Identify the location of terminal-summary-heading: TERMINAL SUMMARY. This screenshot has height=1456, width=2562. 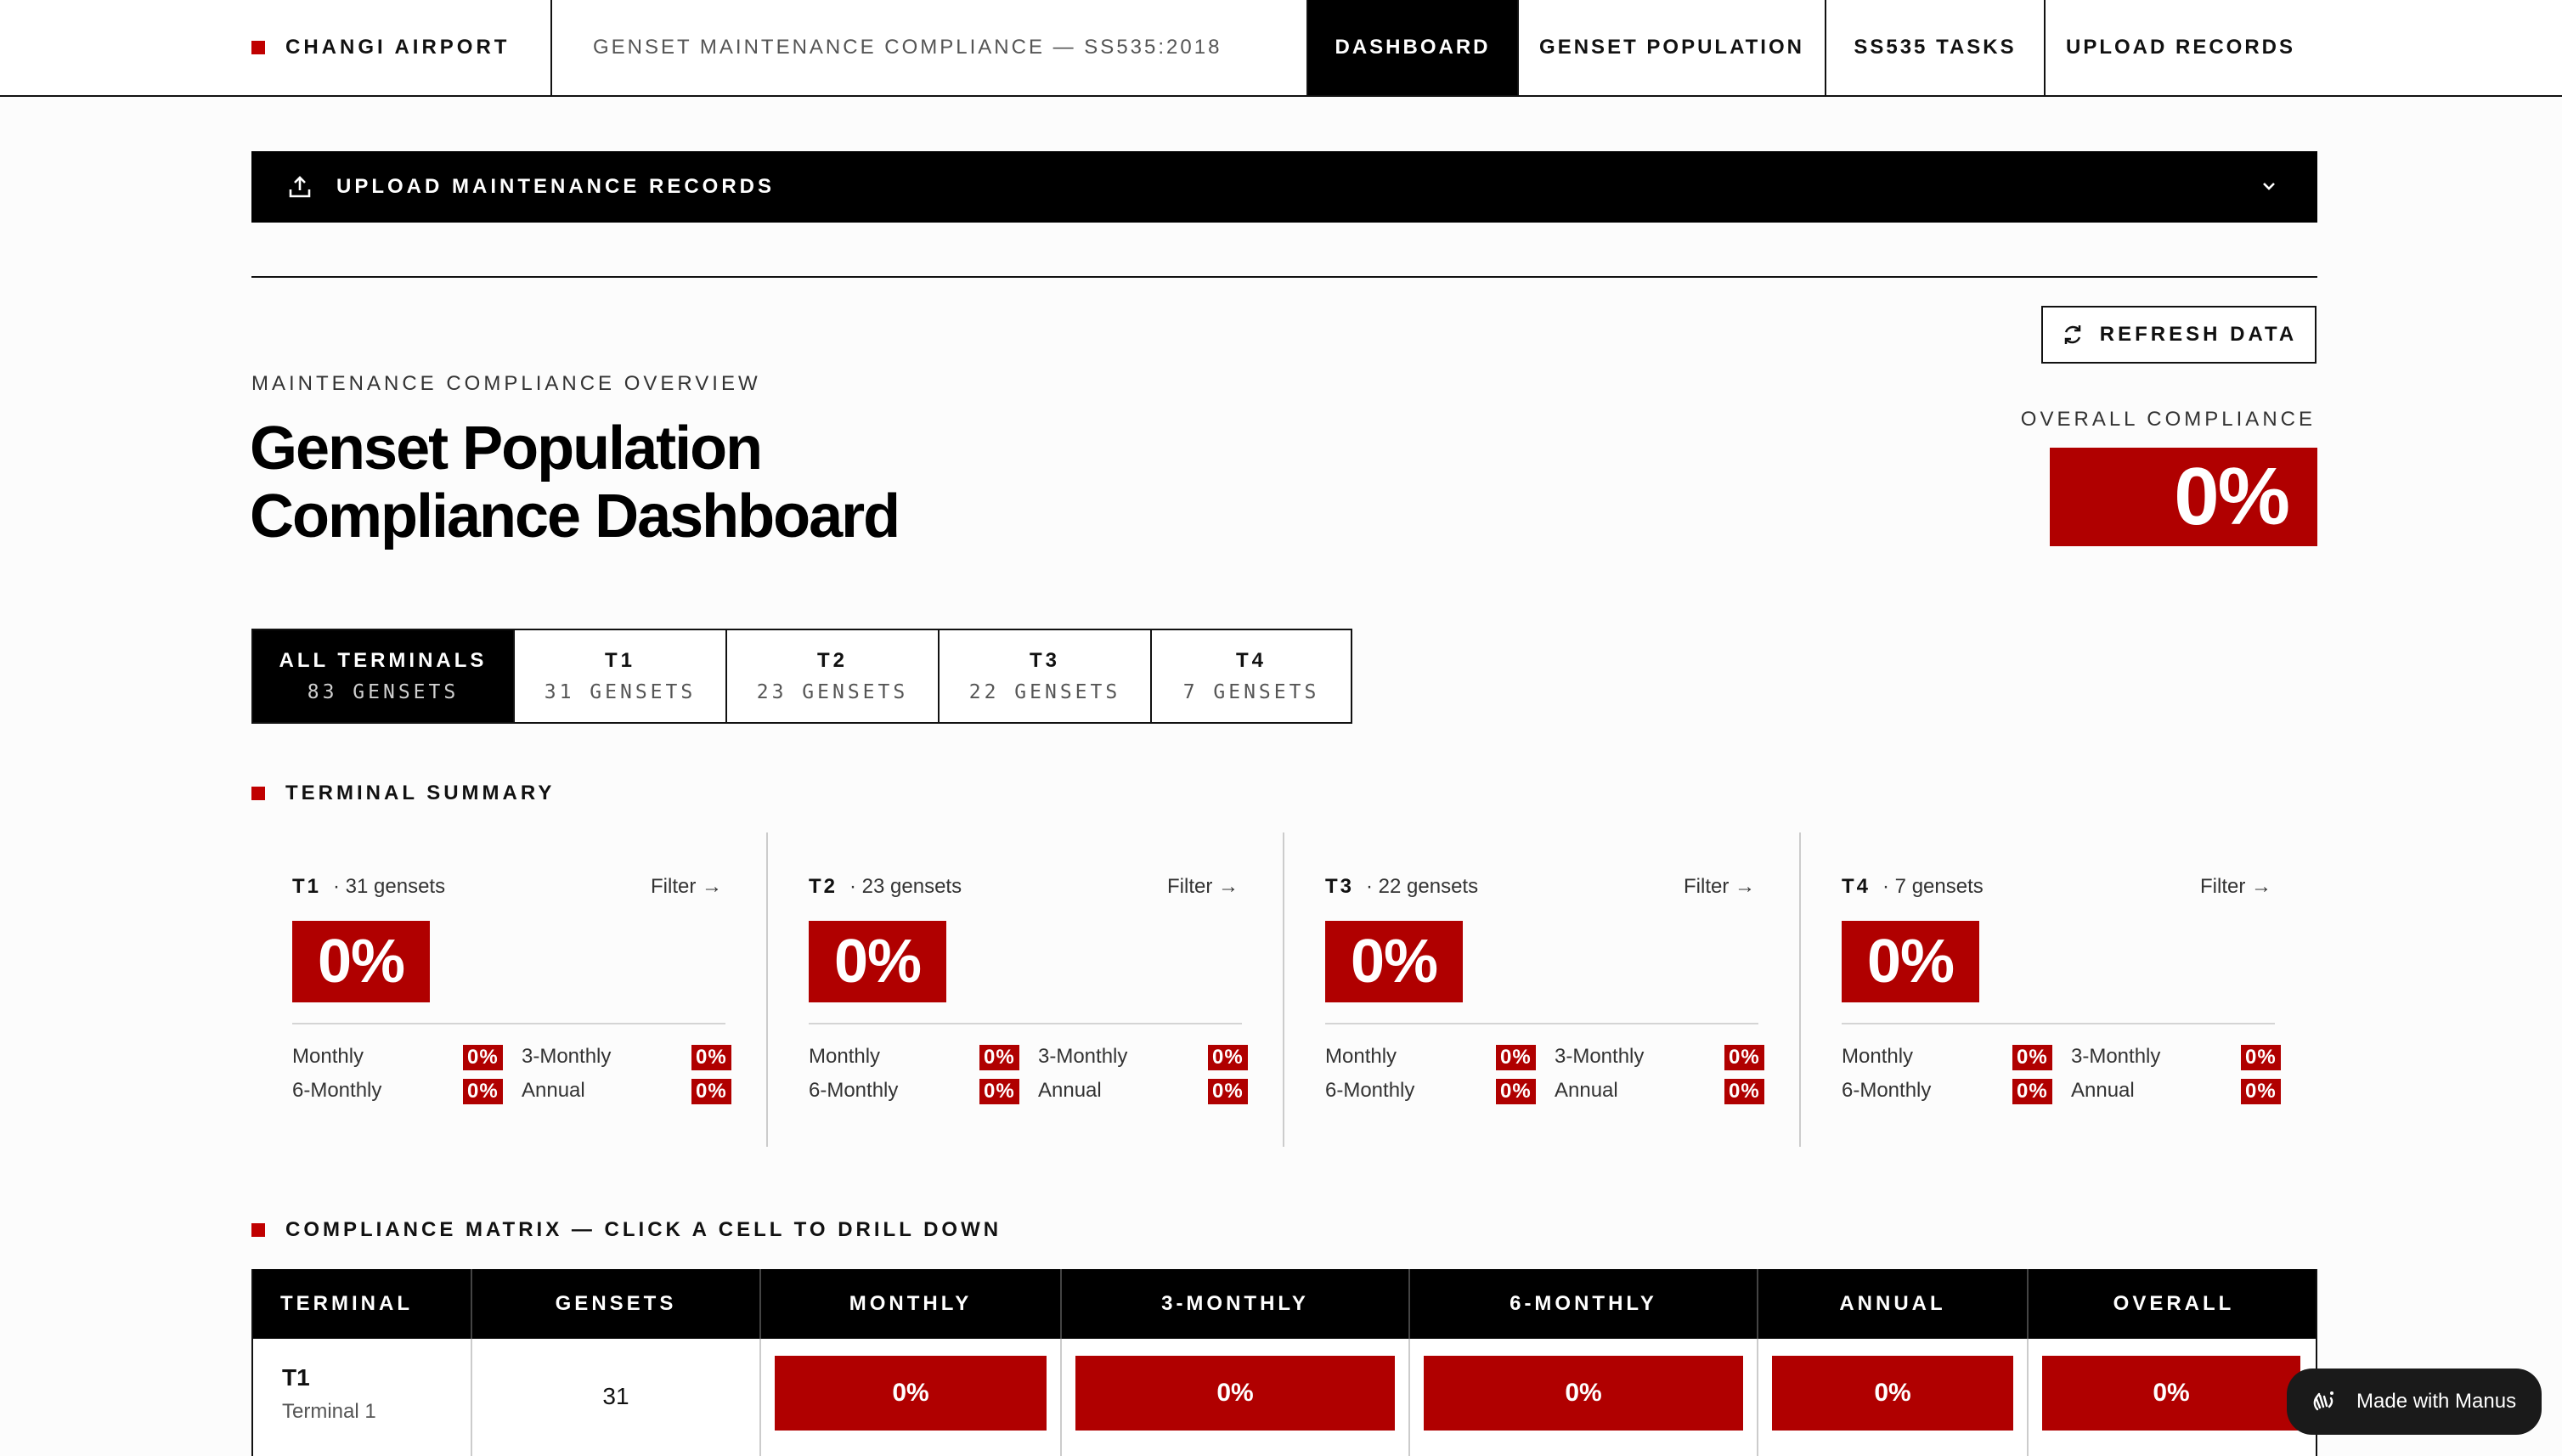
(403, 794).